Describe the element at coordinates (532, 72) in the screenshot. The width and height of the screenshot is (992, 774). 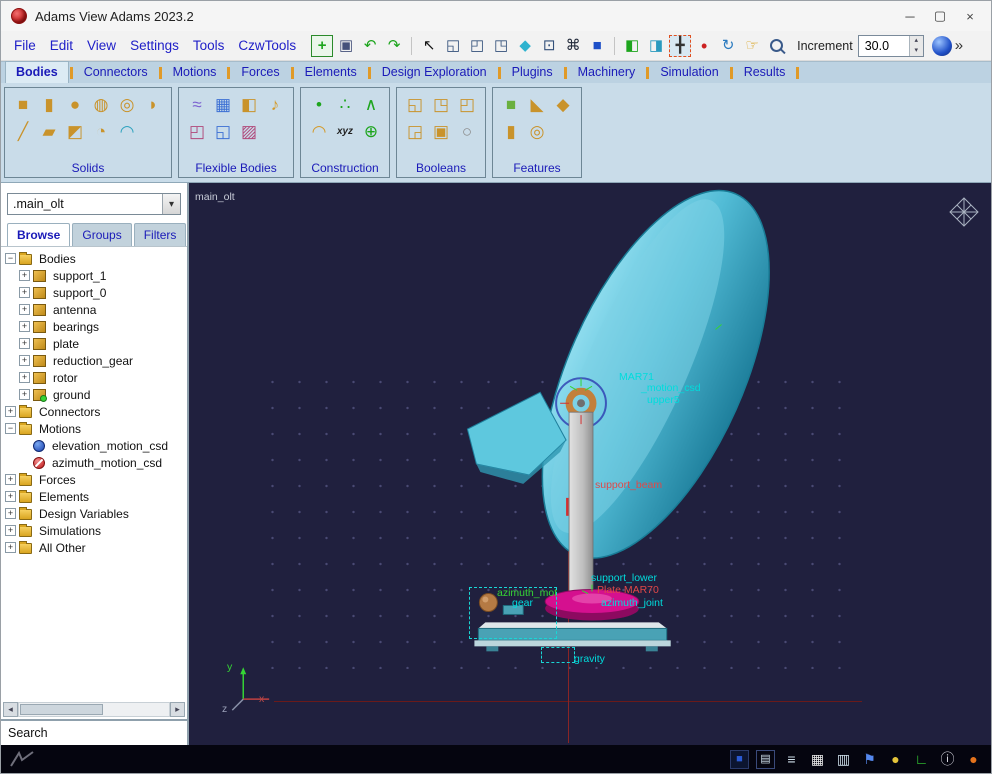
I see `tab-plugins: Plugins` at that location.